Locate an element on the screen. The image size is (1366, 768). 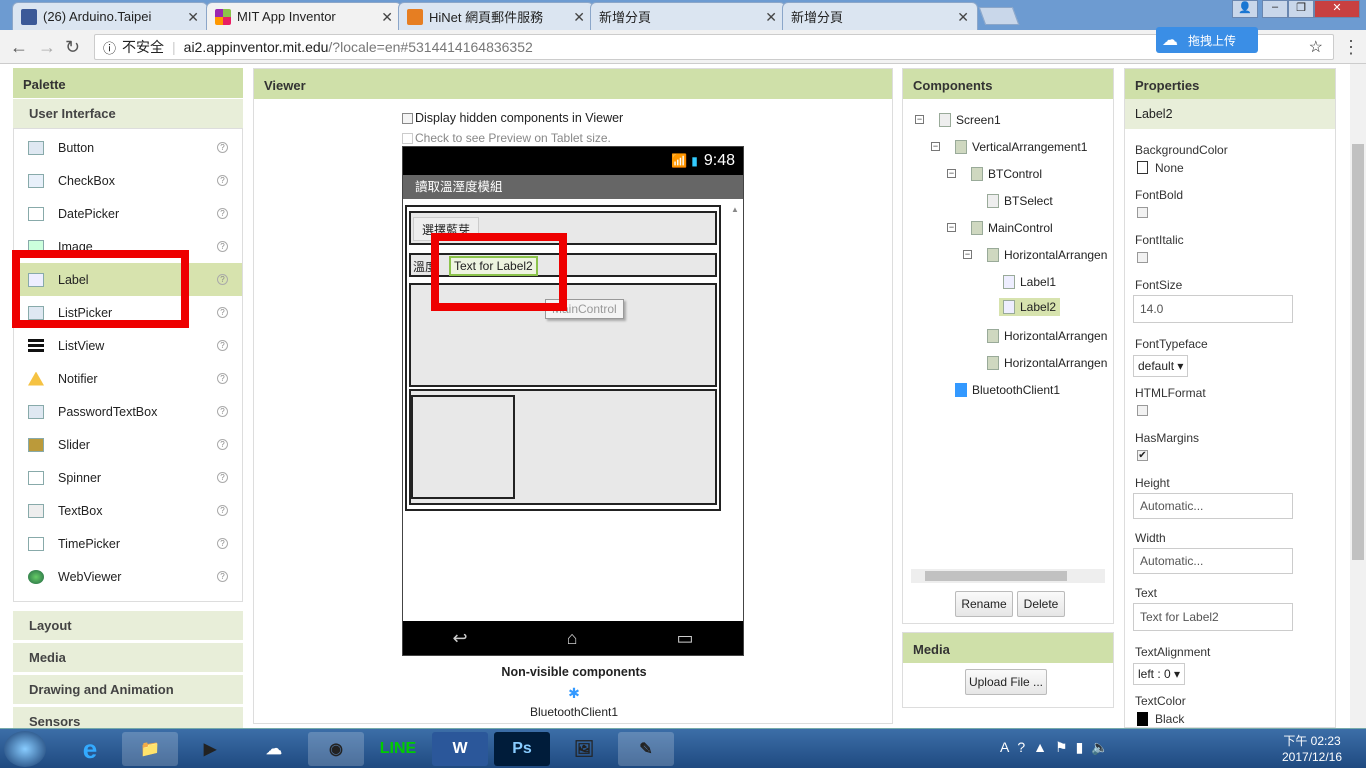
palette-item-passwordtextbox: PasswordTextBox? is located at coordinates (128, 411).